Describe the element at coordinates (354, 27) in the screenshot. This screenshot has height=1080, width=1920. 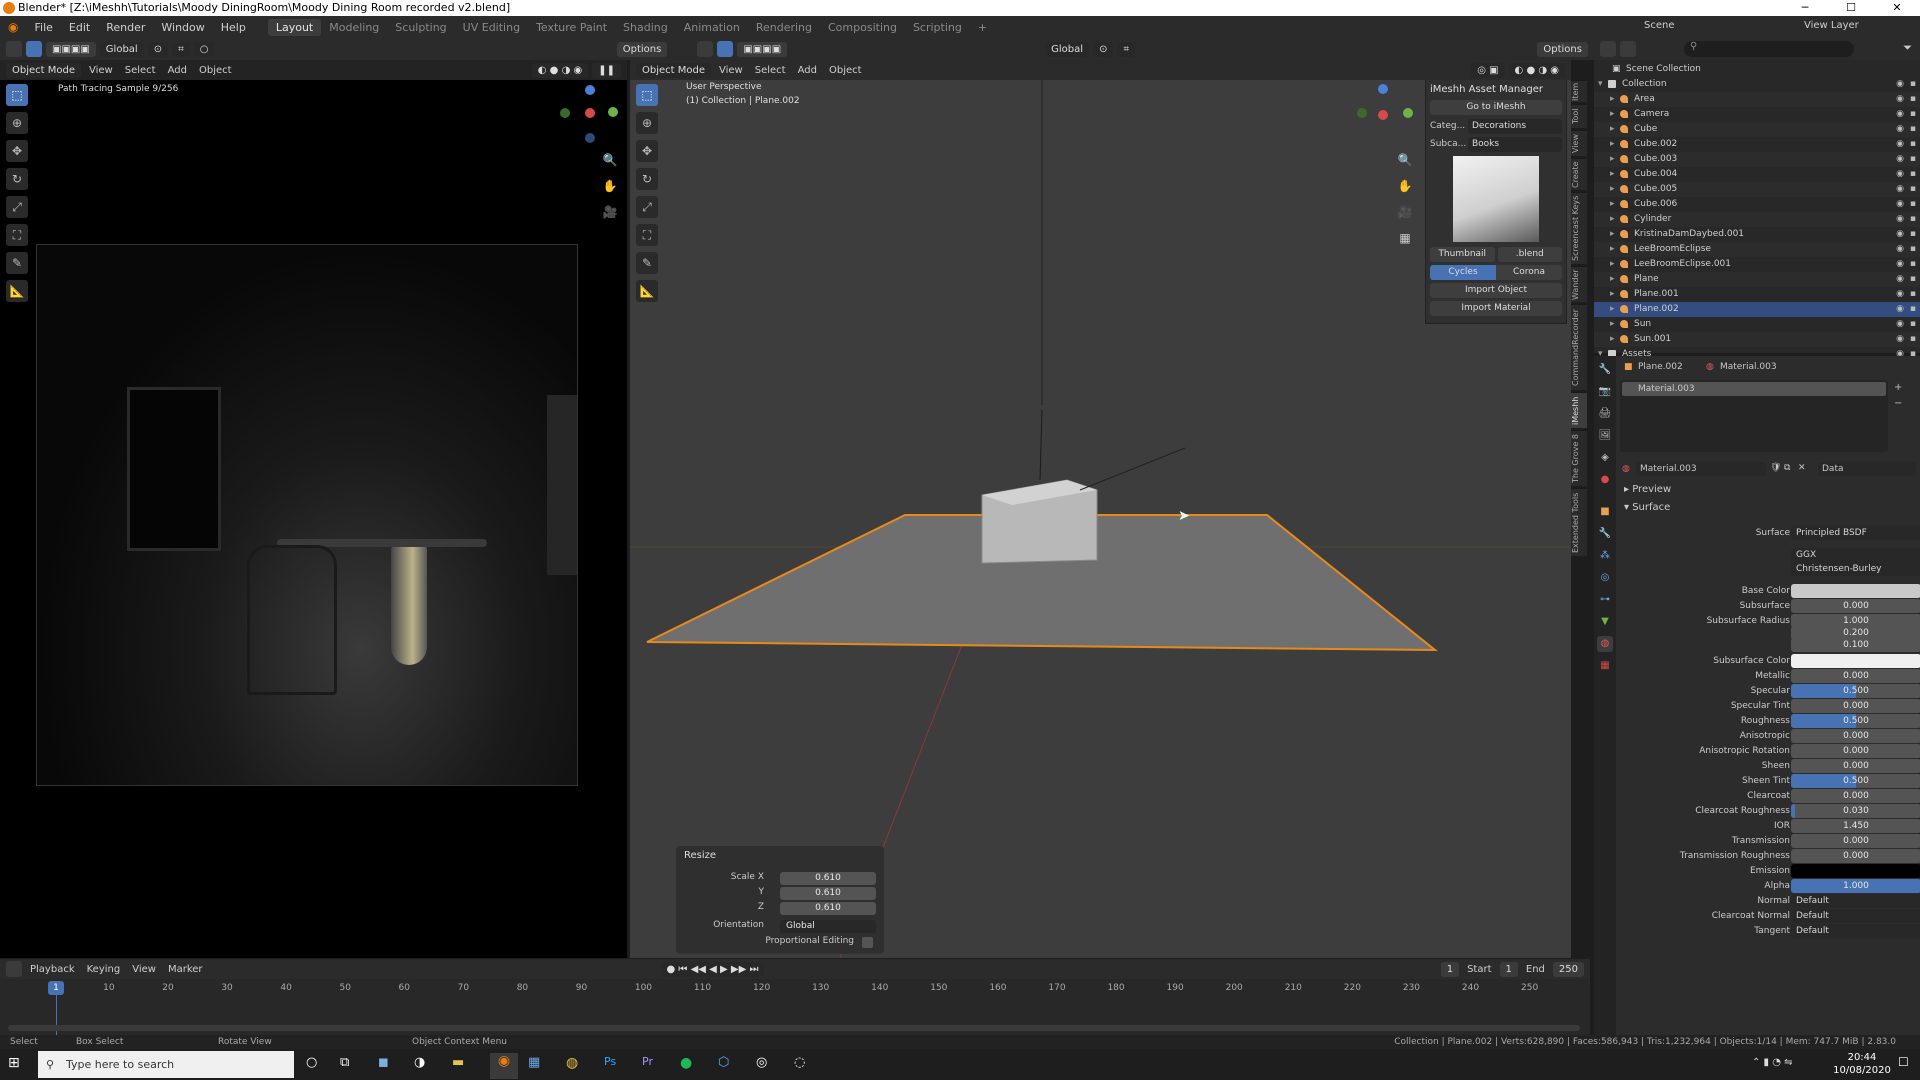
I see `tab-modeling: Modeling` at that location.